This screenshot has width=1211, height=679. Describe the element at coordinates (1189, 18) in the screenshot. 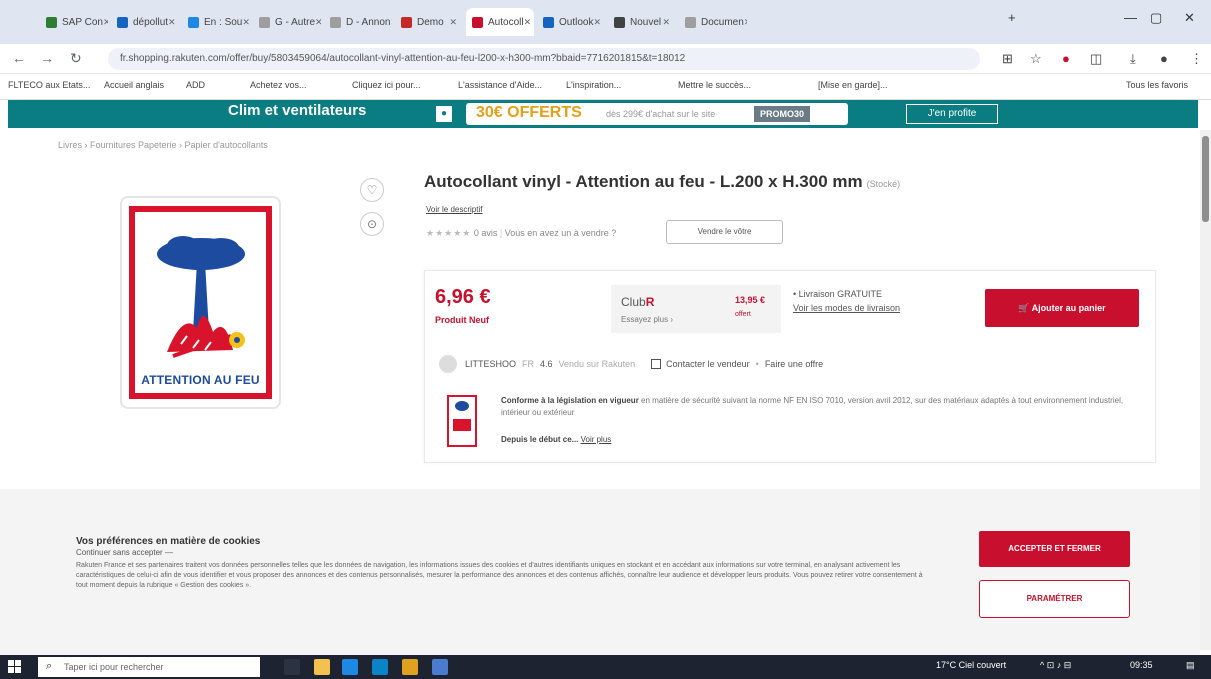

I see `close-window-icon: ✕` at that location.